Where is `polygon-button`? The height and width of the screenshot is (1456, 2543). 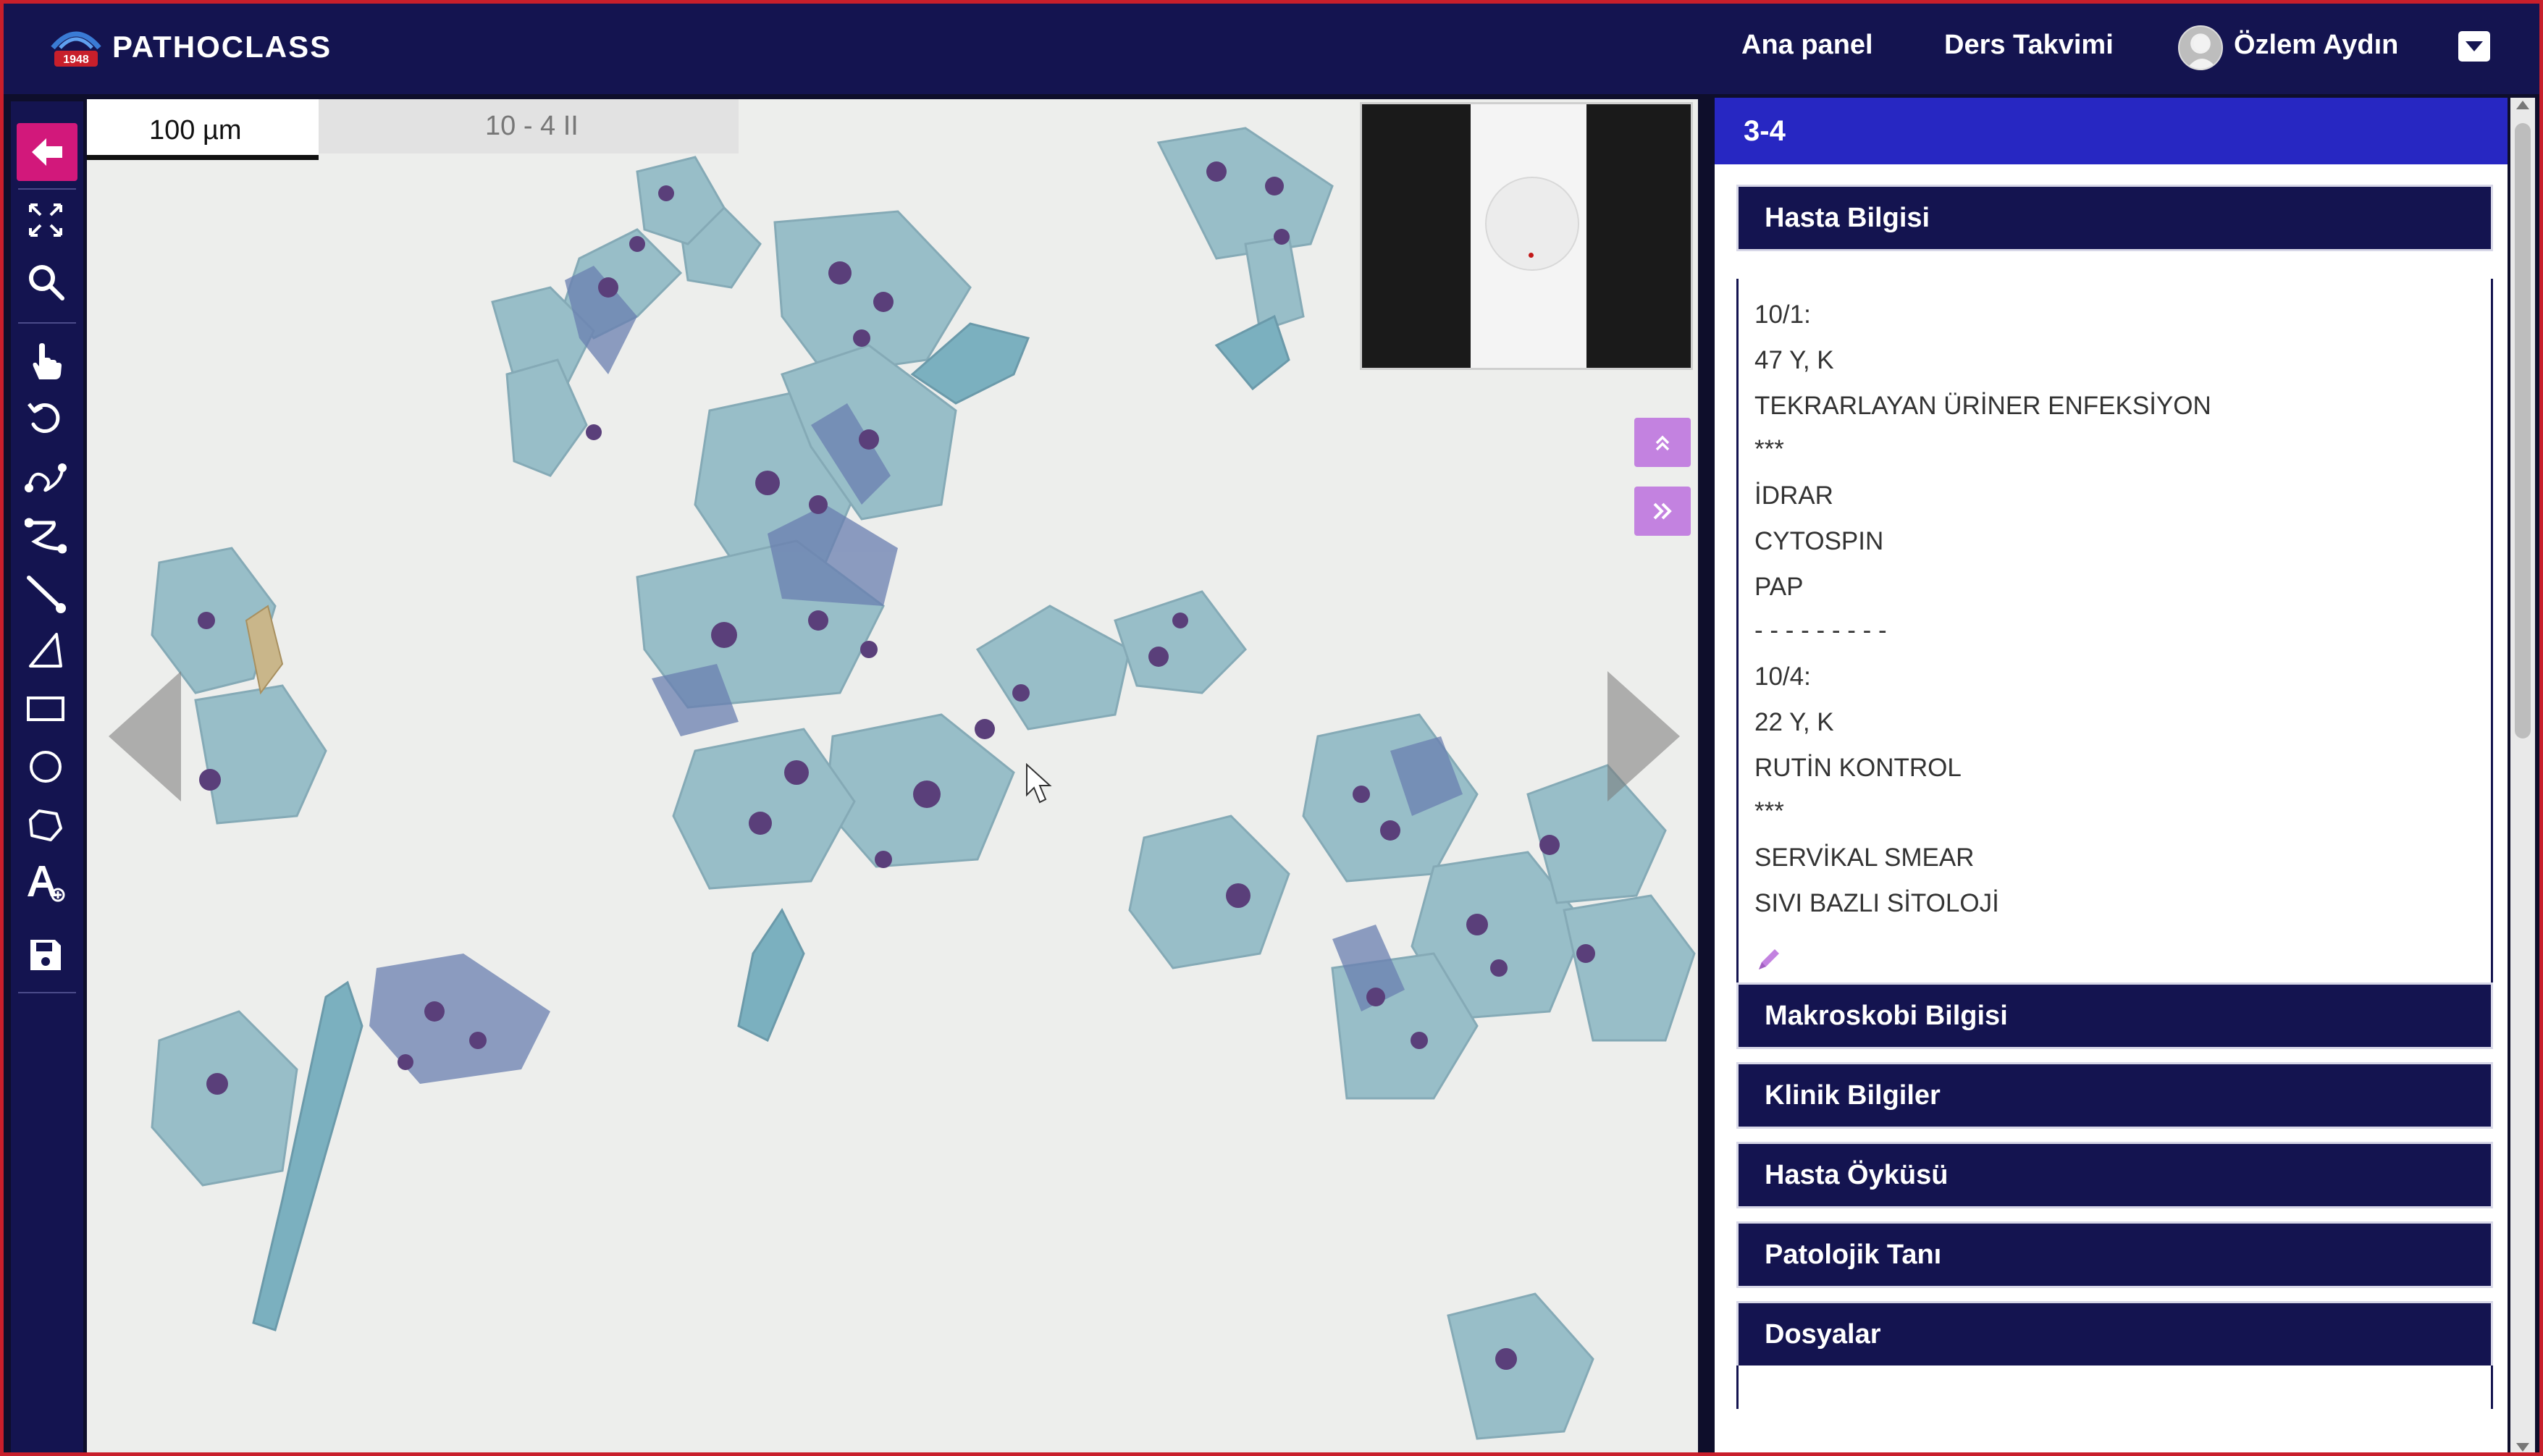 polygon-button is located at coordinates (46, 824).